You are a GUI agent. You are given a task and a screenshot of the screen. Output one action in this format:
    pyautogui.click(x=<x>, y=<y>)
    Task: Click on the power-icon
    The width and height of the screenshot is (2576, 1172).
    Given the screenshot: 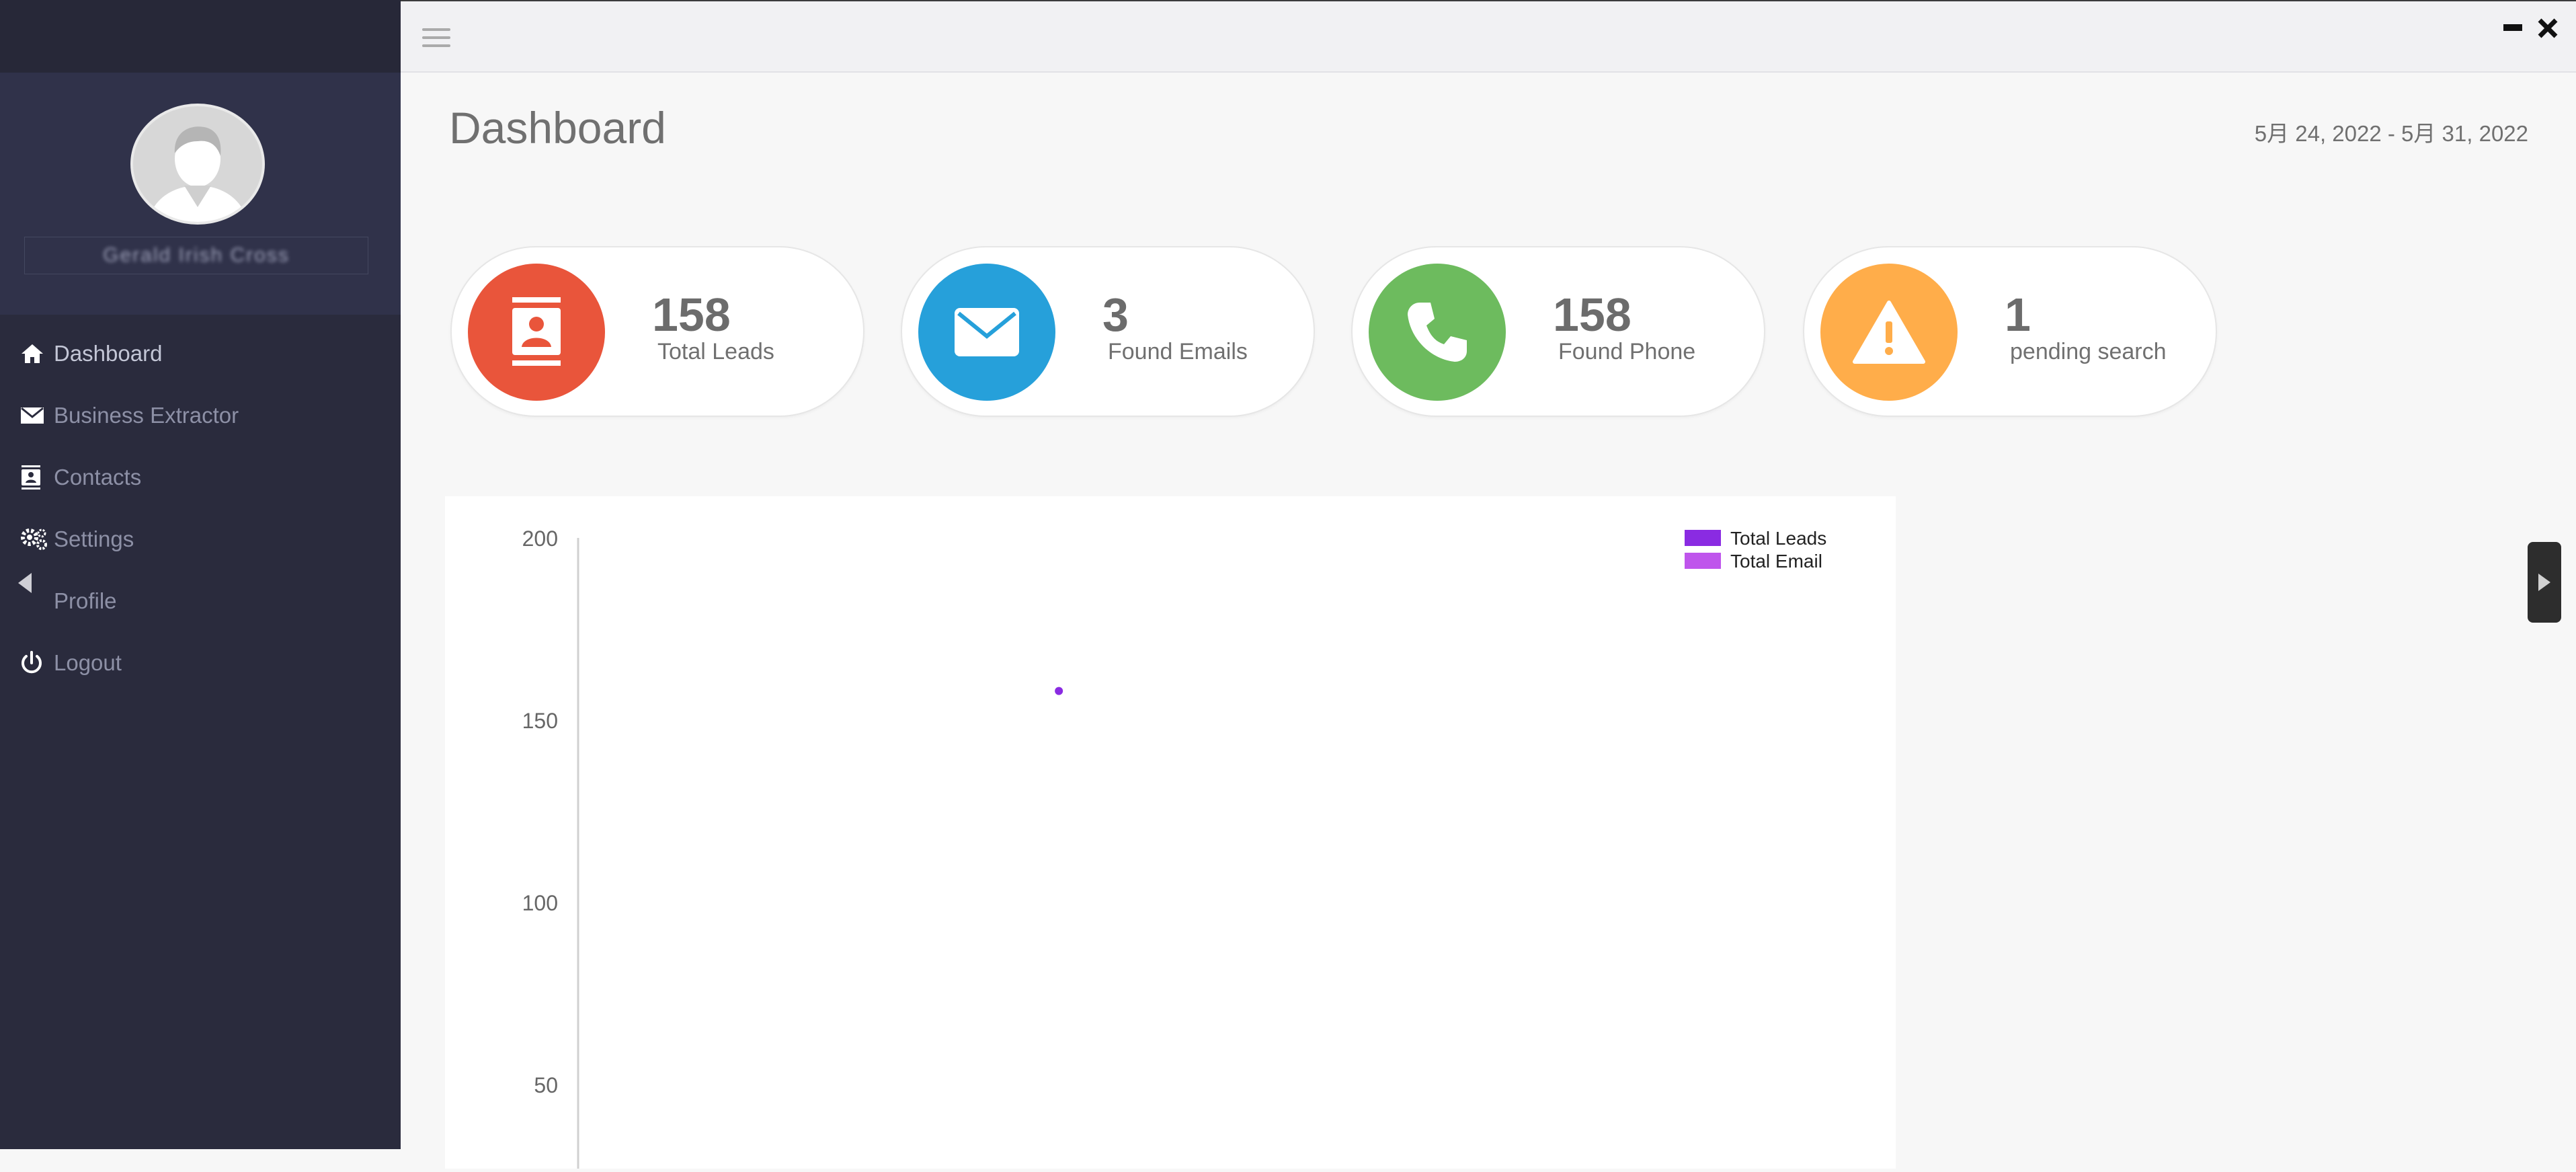 What is the action you would take?
    pyautogui.click(x=37, y=663)
    